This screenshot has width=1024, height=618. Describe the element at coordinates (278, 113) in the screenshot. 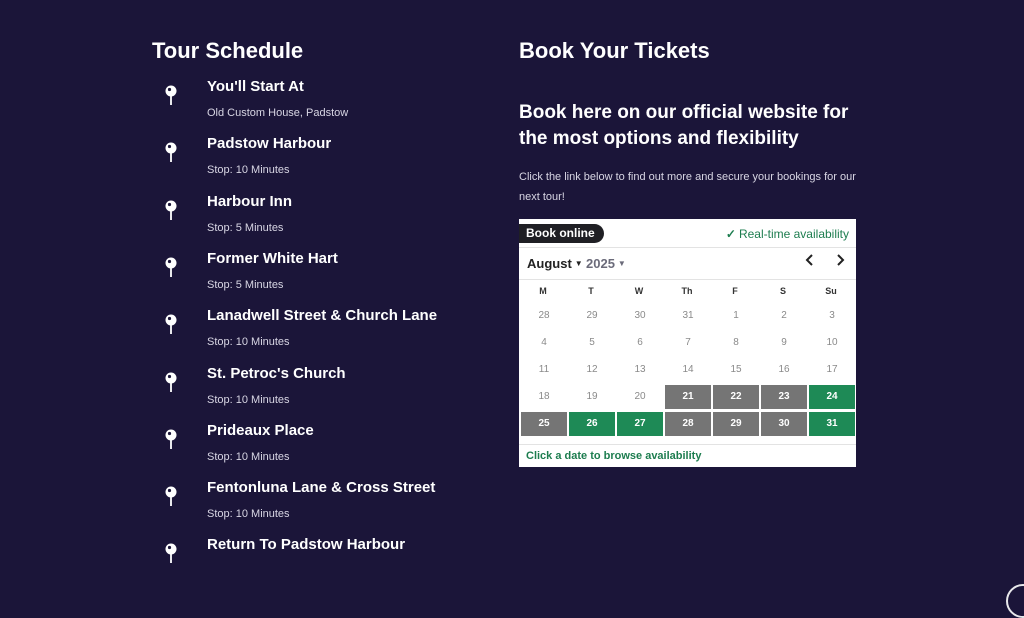

I see `stop-detail: Old Custom House, Padstow` at that location.